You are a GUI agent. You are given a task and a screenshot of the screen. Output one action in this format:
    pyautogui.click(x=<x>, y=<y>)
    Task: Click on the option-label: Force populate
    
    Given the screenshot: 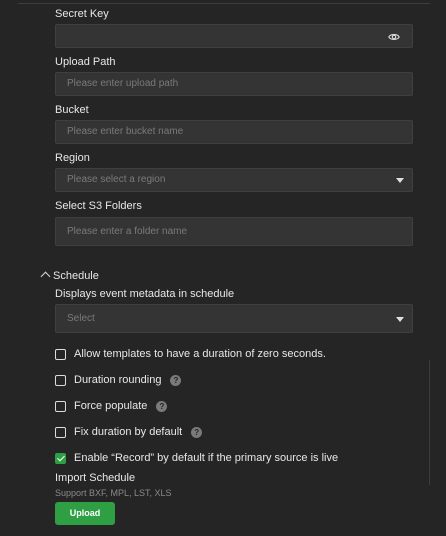 What is the action you would take?
    pyautogui.click(x=111, y=406)
    